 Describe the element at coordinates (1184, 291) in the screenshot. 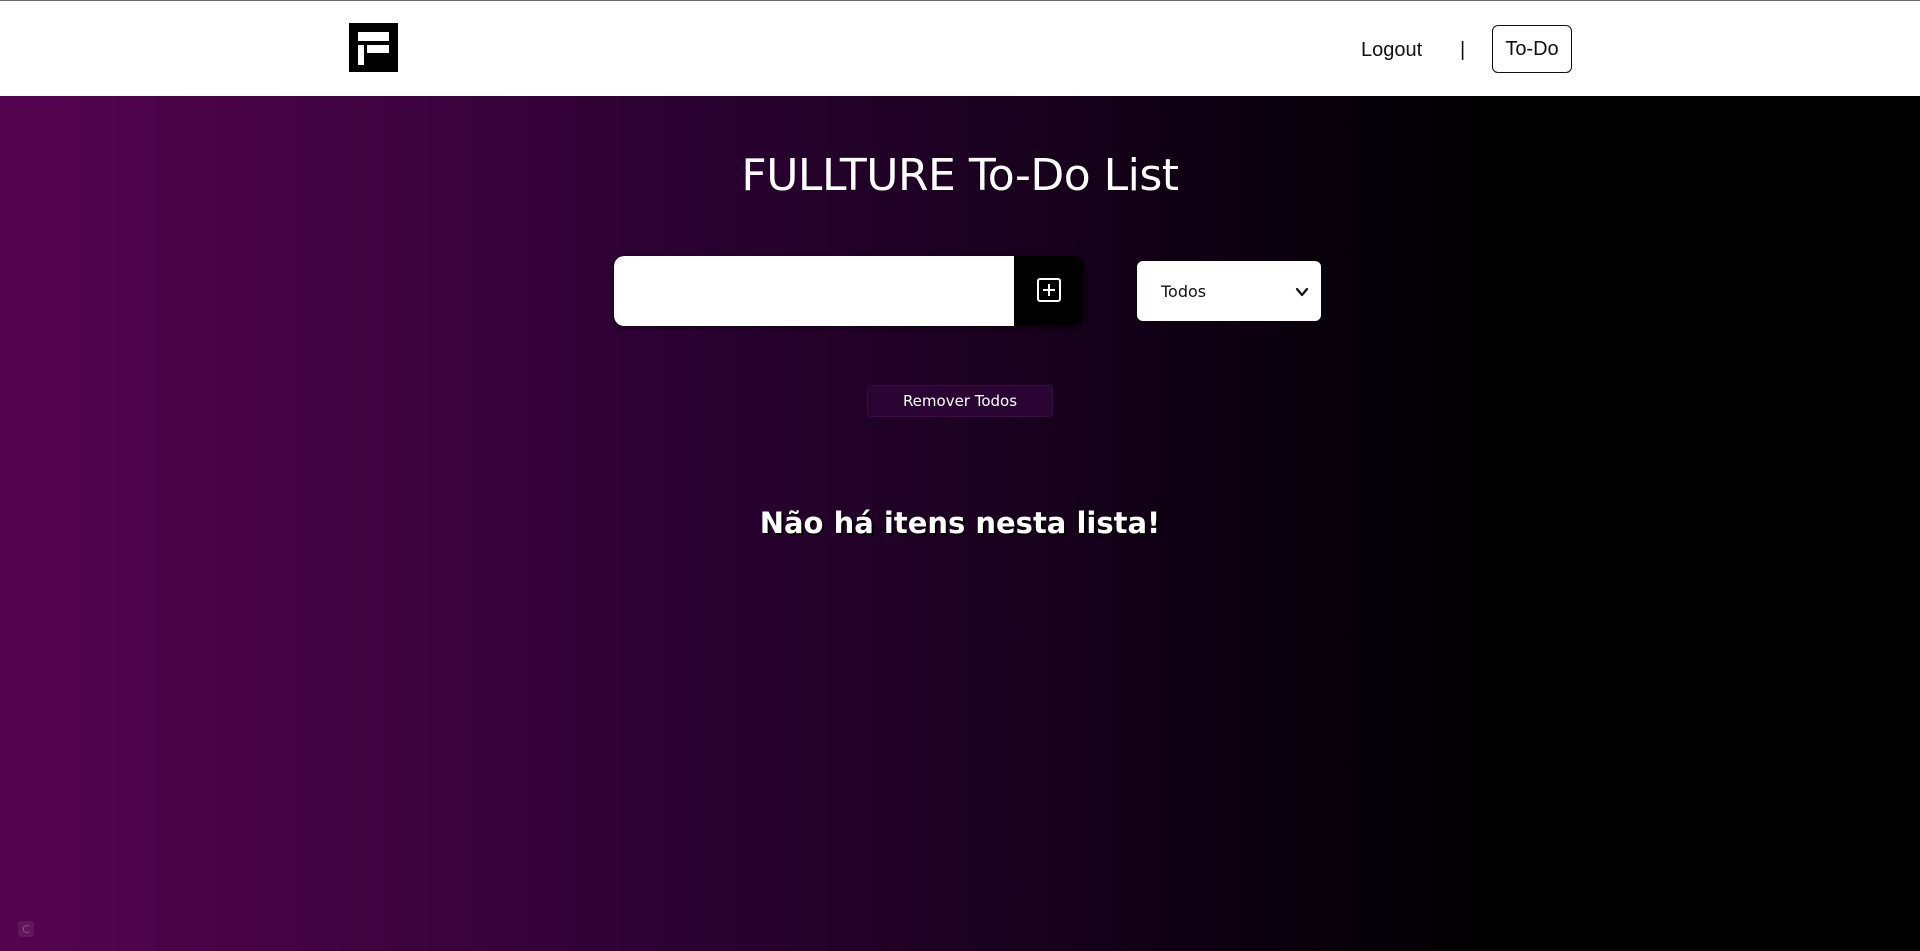

I see `filter-selected-value: Todos` at that location.